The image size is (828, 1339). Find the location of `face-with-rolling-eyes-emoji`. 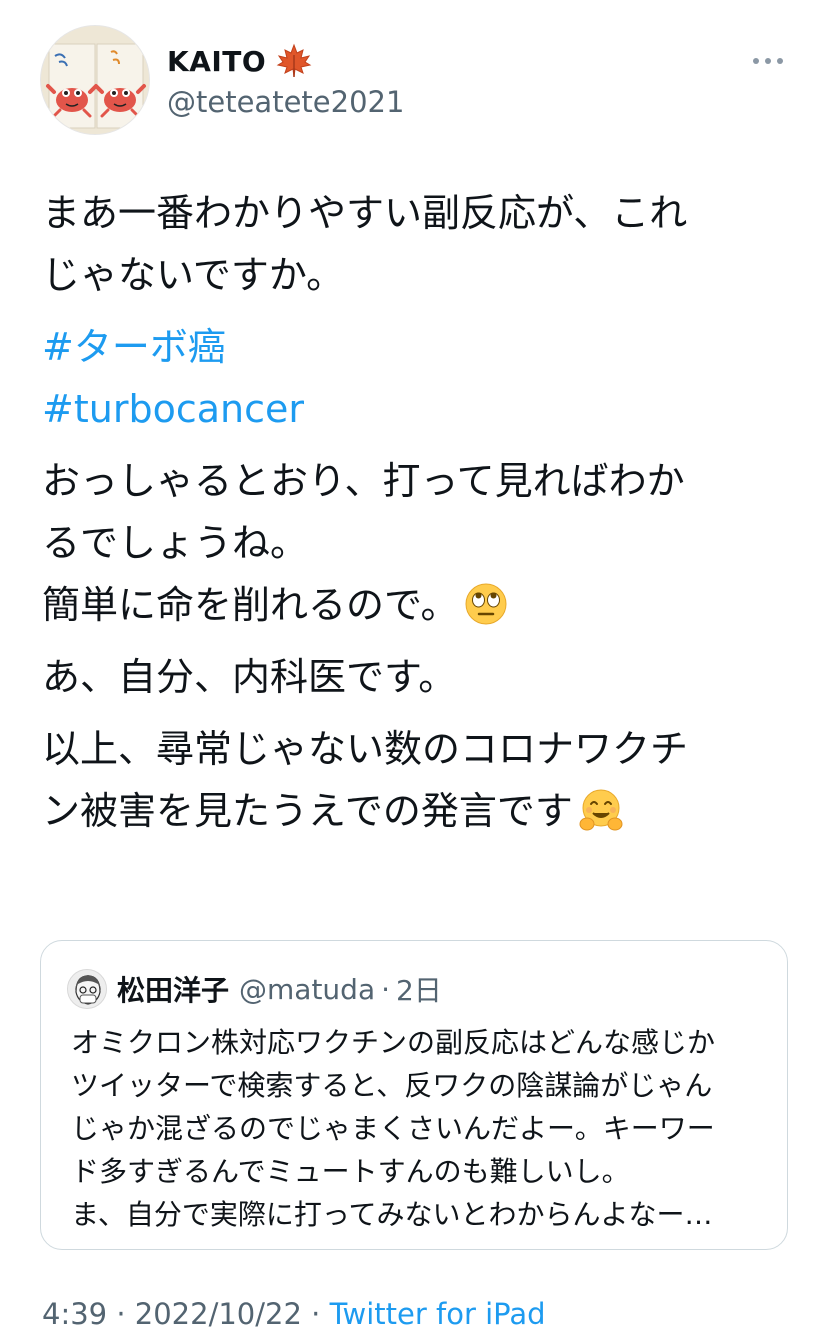

face-with-rolling-eyes-emoji is located at coordinates (486, 604).